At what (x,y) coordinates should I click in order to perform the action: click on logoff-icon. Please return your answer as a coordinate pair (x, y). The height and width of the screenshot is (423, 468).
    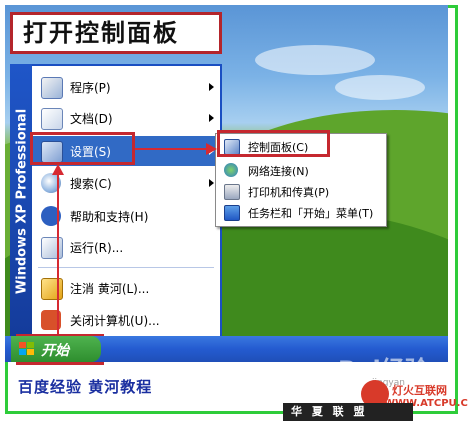
    Looking at the image, I should click on (52, 289).